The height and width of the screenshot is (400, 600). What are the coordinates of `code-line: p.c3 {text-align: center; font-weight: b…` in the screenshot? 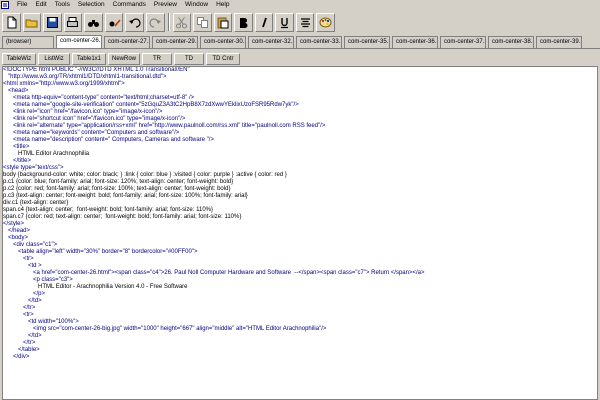 It's located at (125, 196).